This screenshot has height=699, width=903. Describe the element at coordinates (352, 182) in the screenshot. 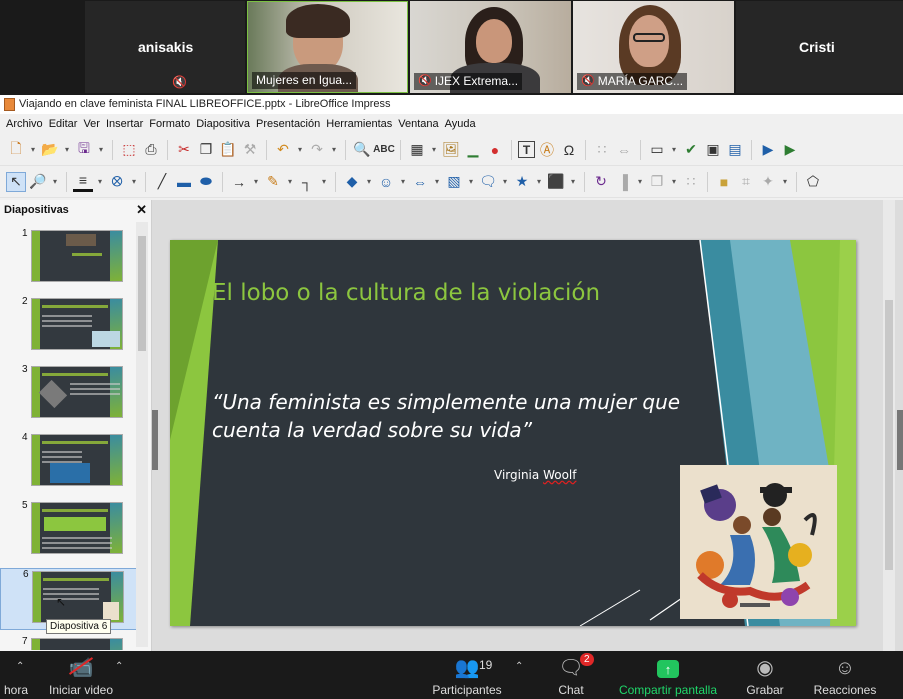

I see `basic-shapes-icon: ◆` at that location.